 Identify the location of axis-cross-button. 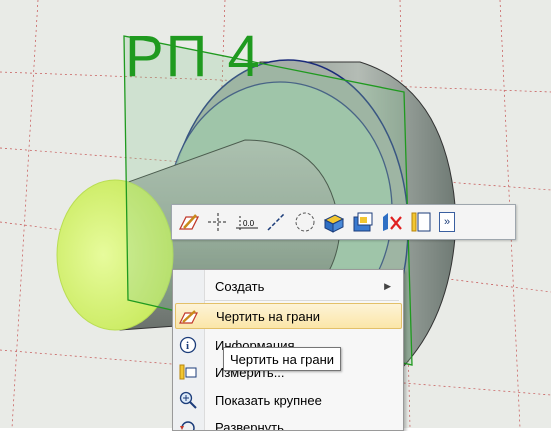
(218, 222).